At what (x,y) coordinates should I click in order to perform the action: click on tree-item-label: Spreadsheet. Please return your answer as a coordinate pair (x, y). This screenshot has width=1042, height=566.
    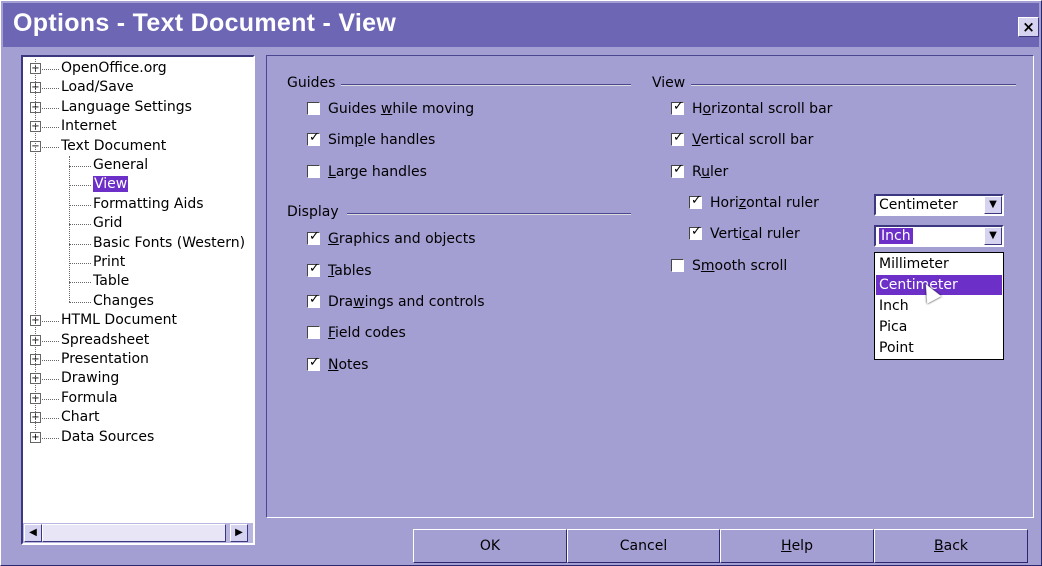
    Looking at the image, I should click on (105, 339).